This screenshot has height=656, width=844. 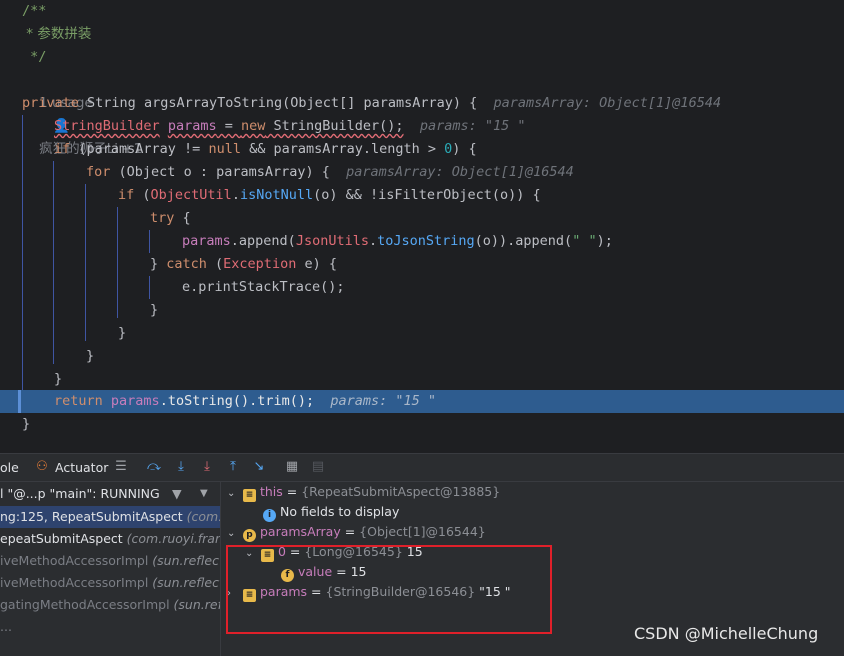 What do you see at coordinates (204, 494) in the screenshot?
I see `chevron-down-icon: ▼` at bounding box center [204, 494].